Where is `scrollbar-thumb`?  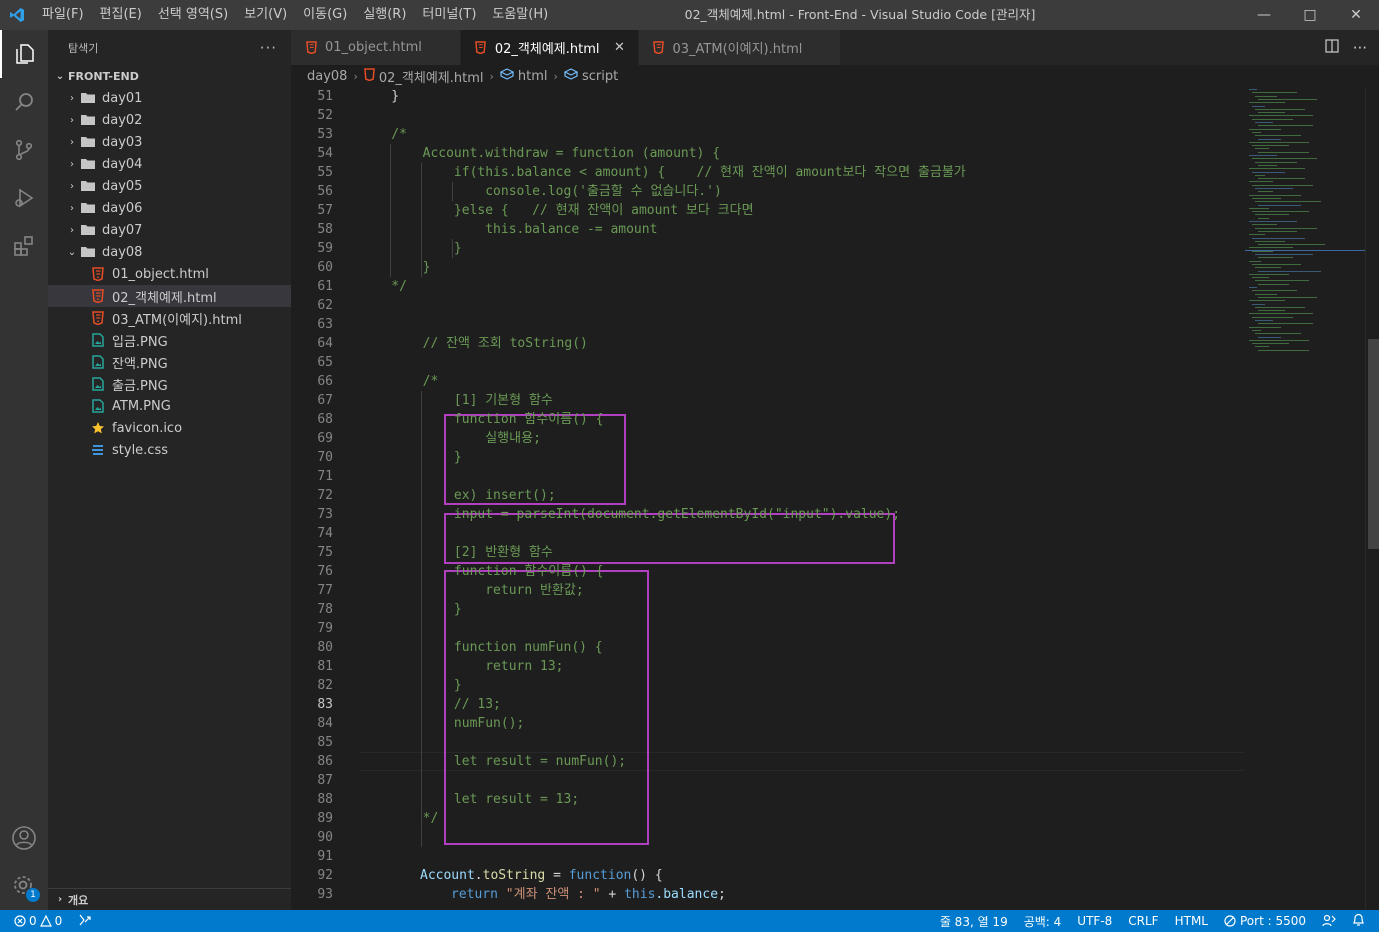 scrollbar-thumb is located at coordinates (1373, 444).